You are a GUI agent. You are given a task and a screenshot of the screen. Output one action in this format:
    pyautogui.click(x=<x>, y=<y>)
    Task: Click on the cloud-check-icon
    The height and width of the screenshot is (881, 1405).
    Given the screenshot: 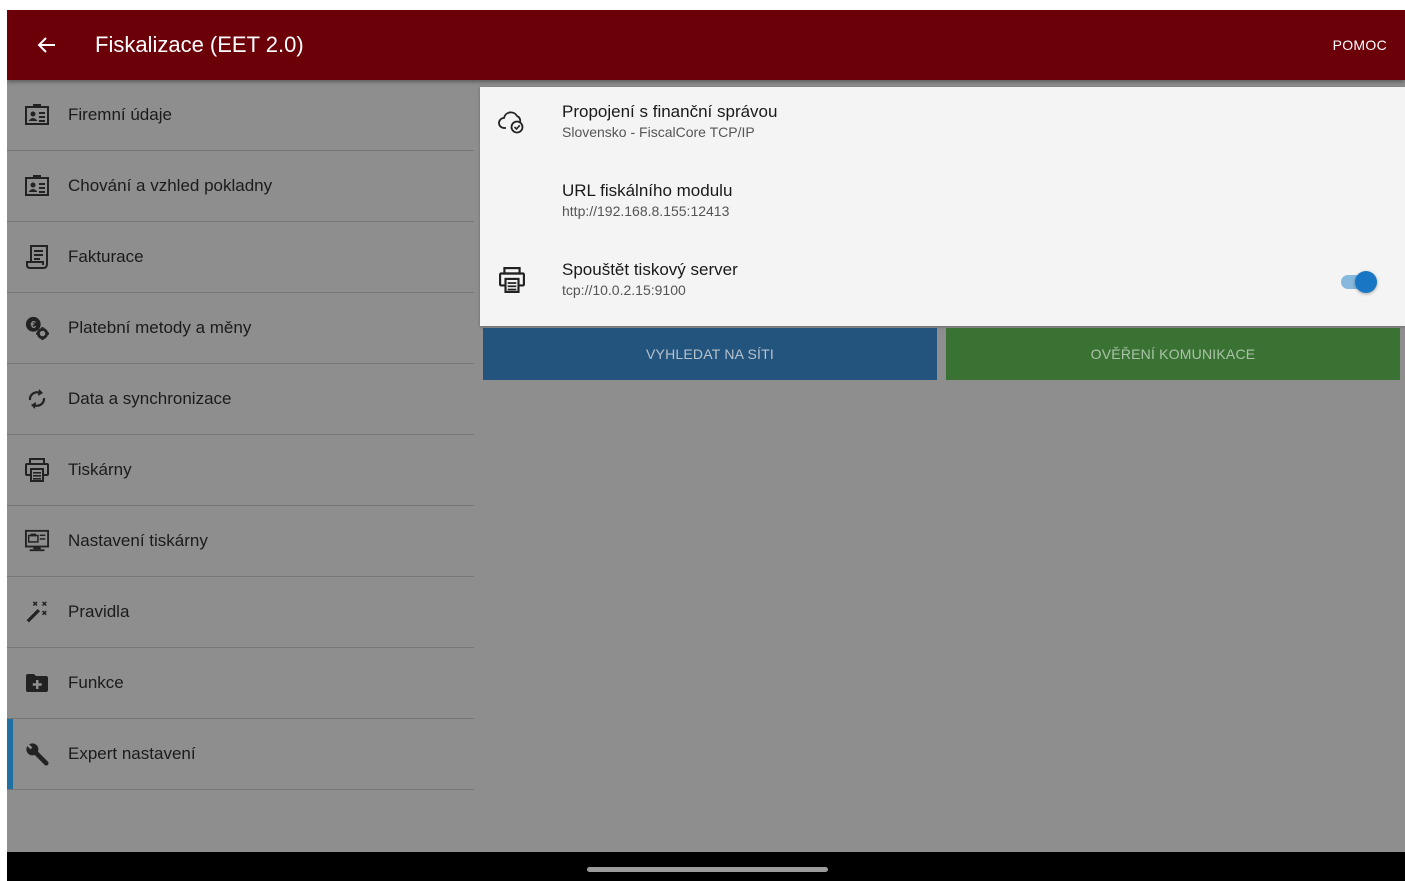 What is the action you would take?
    pyautogui.click(x=512, y=122)
    